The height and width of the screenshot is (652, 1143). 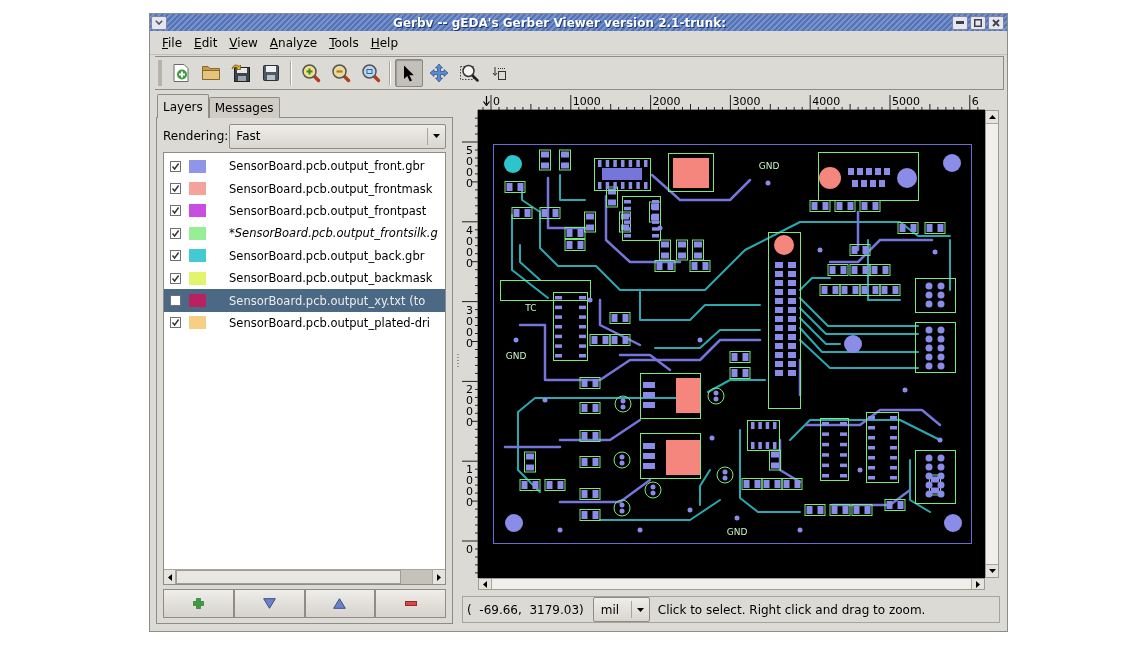 I want to click on scroll-down-button, so click(x=992, y=570).